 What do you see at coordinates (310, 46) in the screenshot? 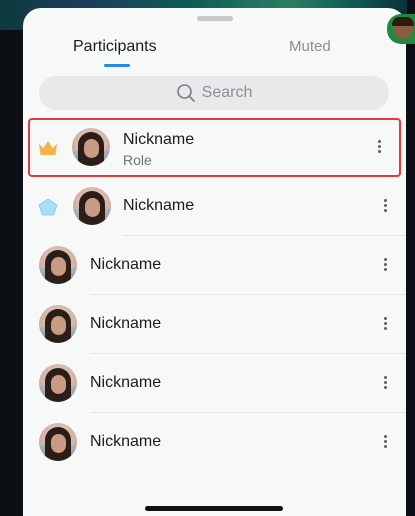
I see `tab-muted: Muted` at bounding box center [310, 46].